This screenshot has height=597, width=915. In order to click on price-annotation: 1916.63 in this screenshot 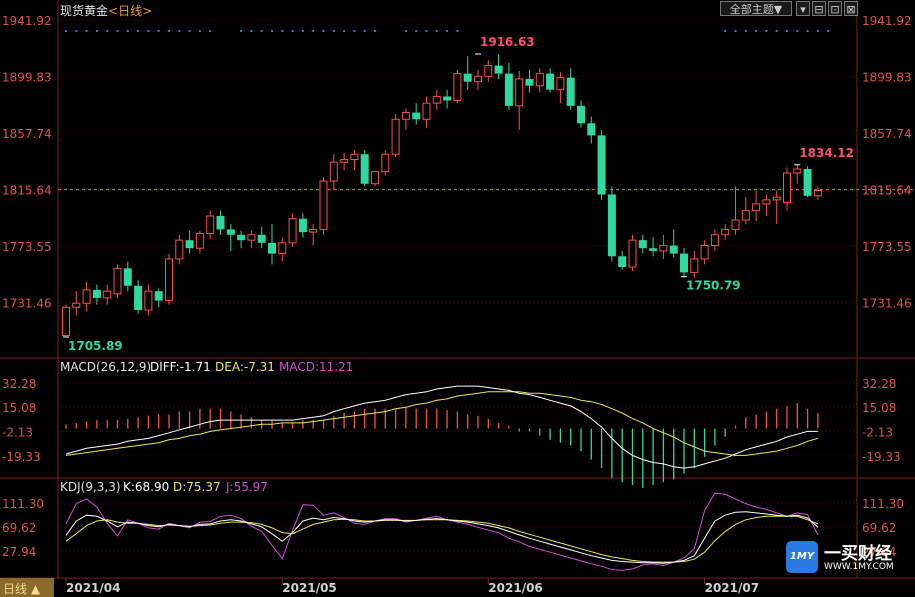, I will do `click(507, 42)`.